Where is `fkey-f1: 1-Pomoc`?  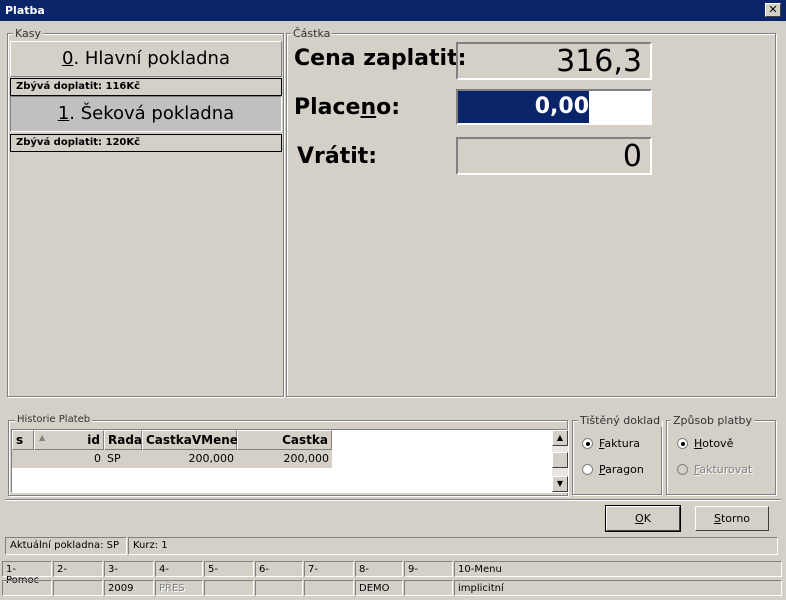 fkey-f1: 1-Pomoc is located at coordinates (27, 573).